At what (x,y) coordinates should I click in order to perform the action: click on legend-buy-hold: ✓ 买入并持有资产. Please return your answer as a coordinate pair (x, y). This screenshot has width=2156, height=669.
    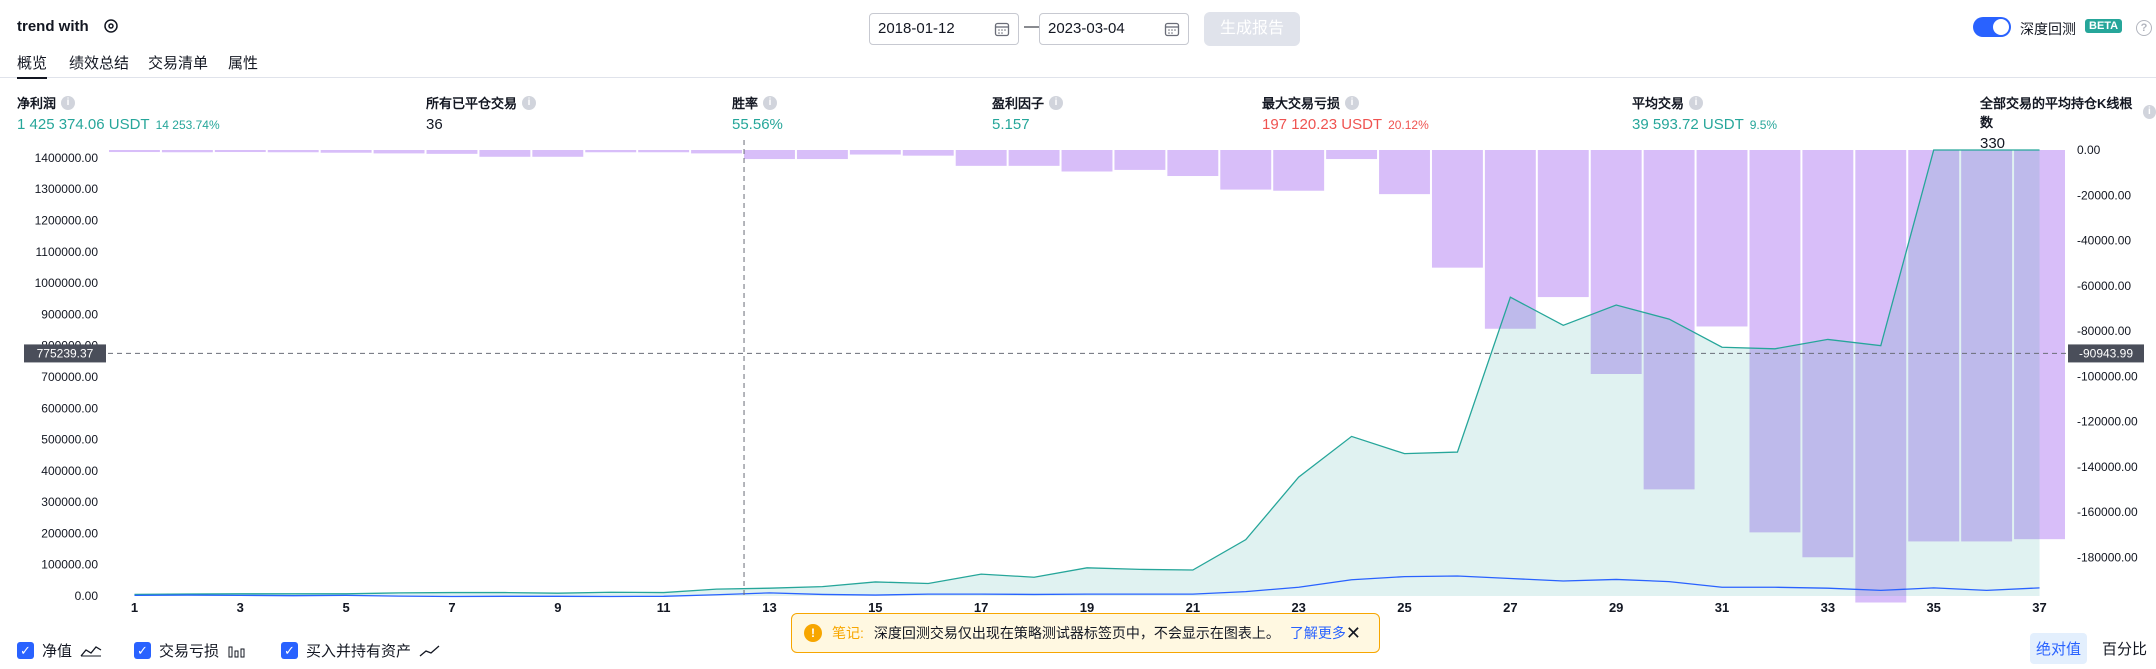
    Looking at the image, I should click on (361, 650).